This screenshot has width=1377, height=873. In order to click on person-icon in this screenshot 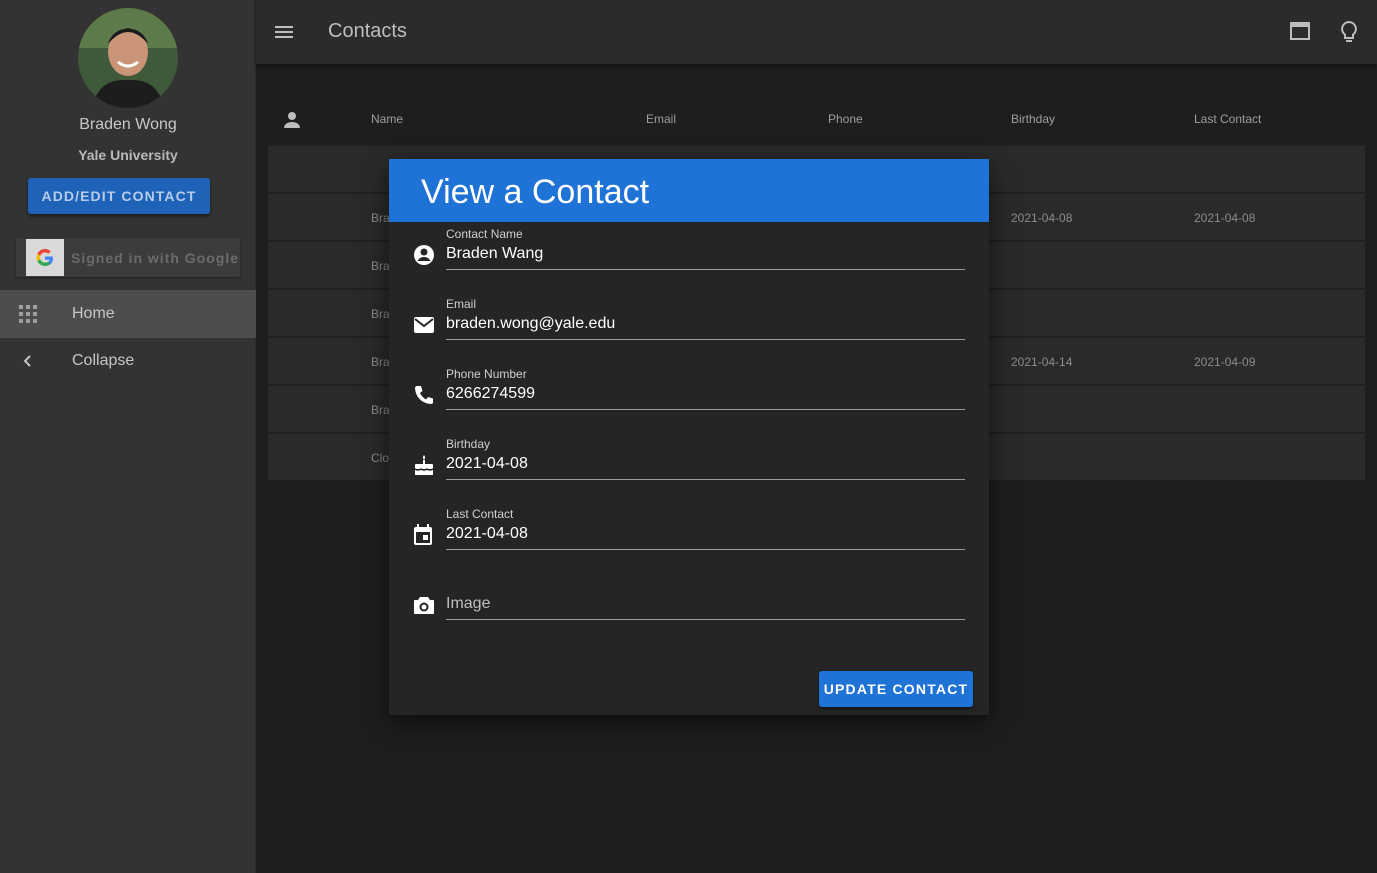, I will do `click(293, 121)`.